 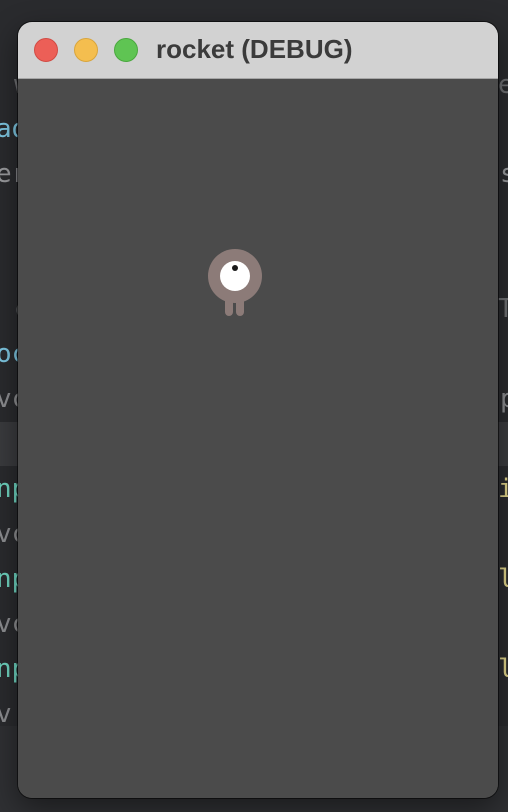 I want to click on editor-line-right: T, so click(x=503, y=309).